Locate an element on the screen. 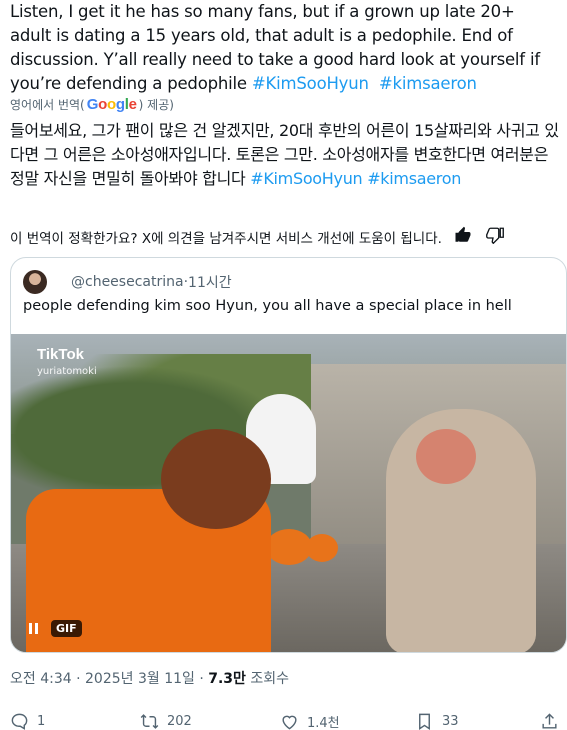  tweet-timestamp: 오전 4:34 · 2025년 3월 11일 · is located at coordinates (109, 679).